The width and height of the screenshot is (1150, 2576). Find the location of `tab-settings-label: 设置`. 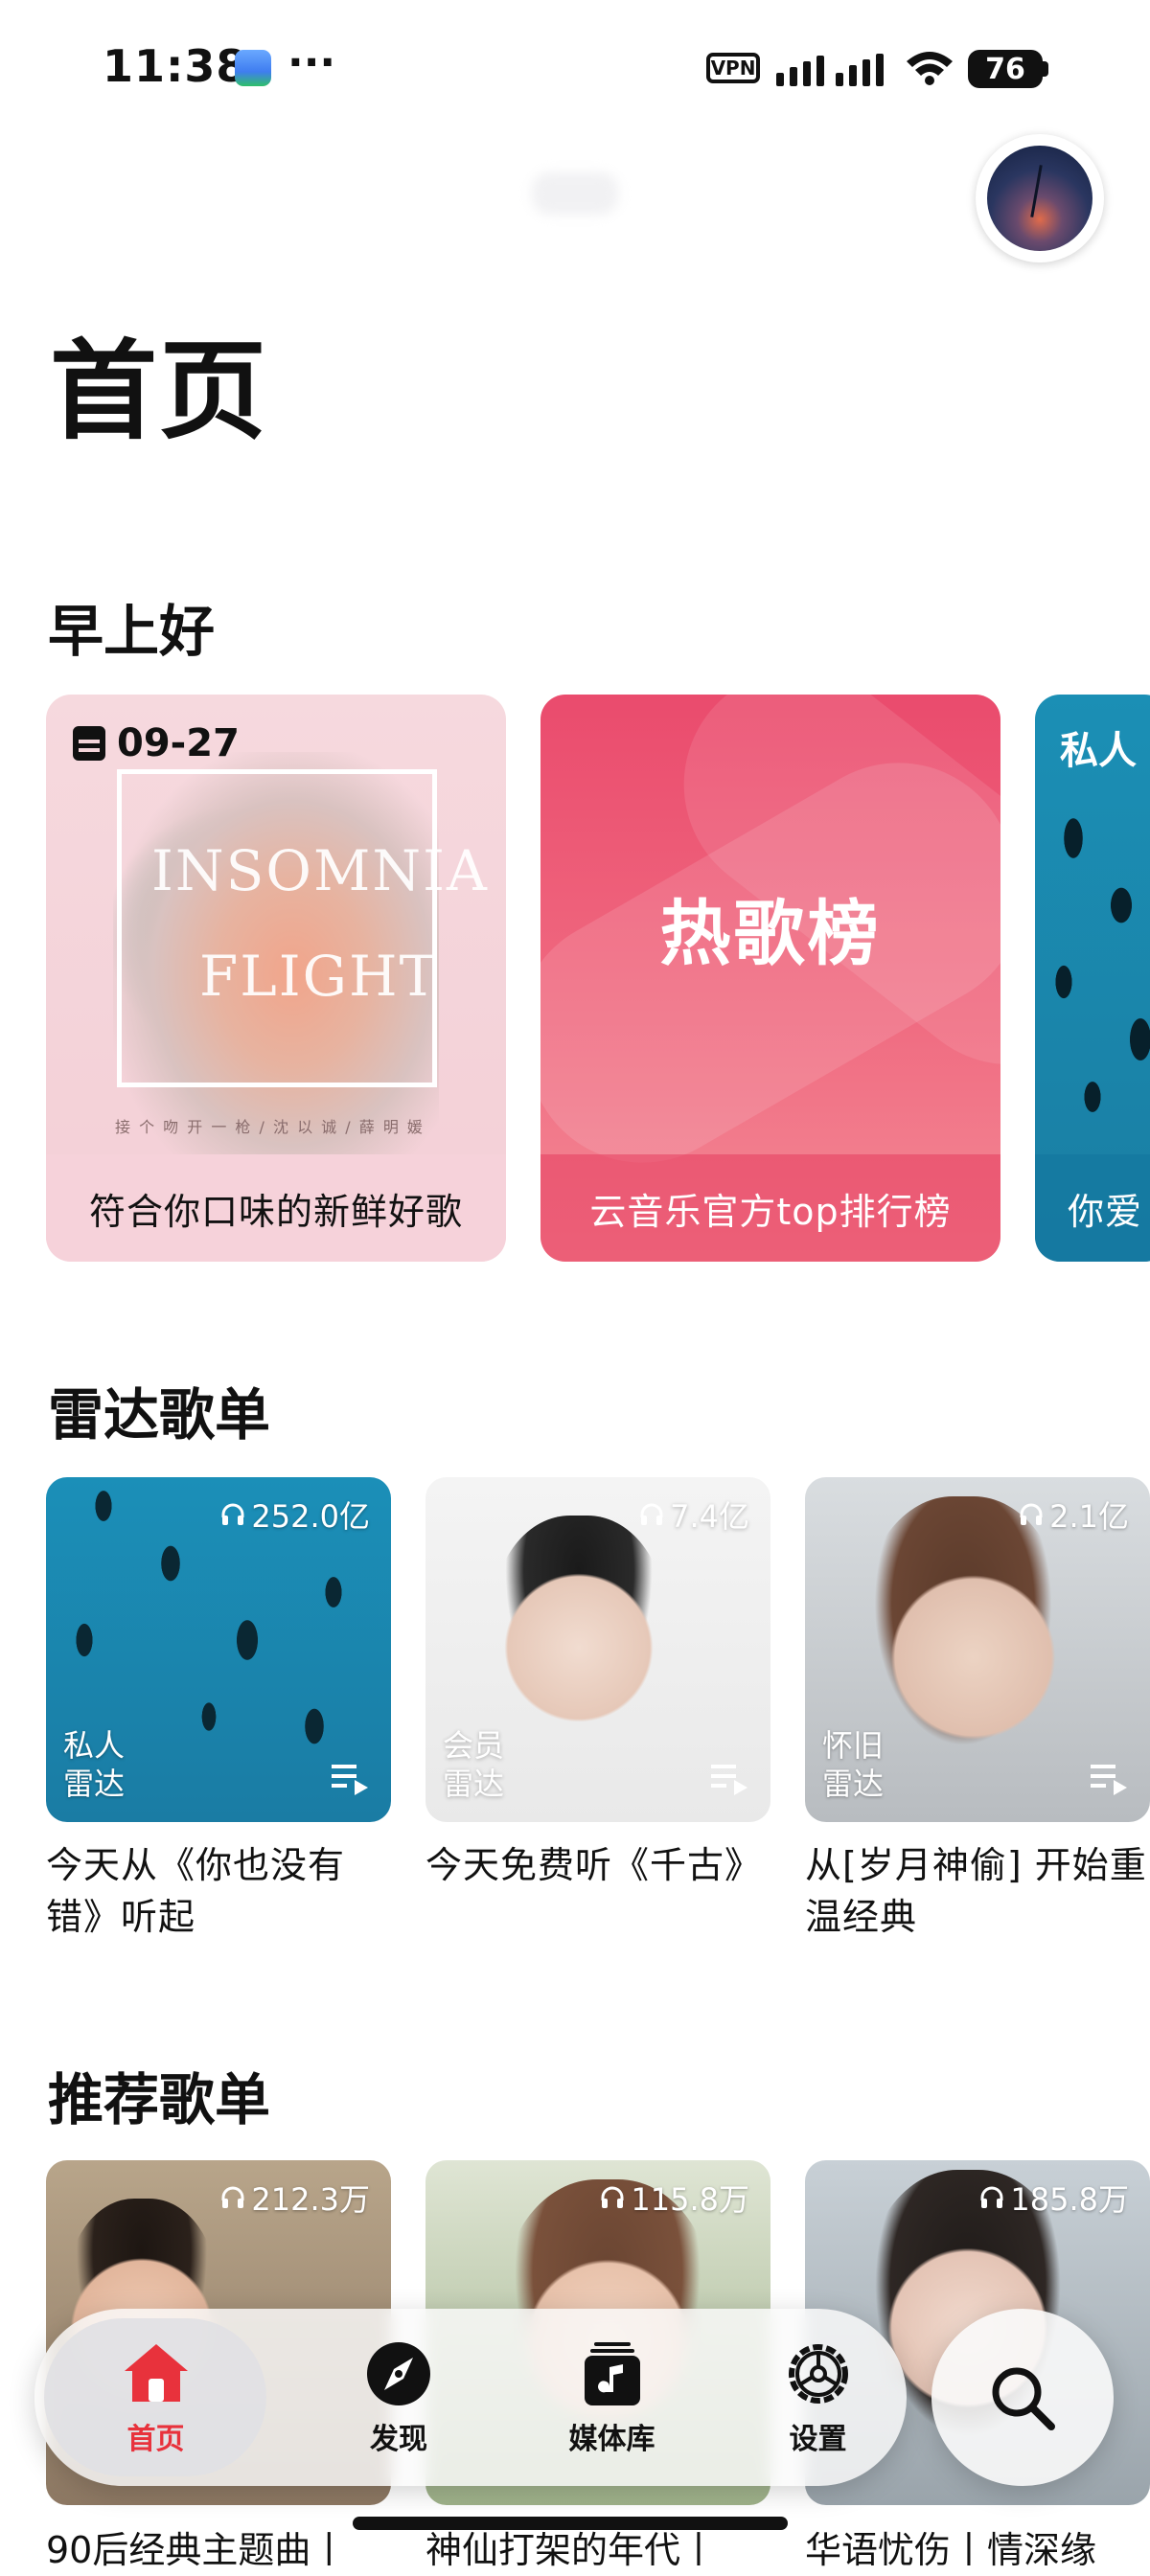

tab-settings-label: 设置 is located at coordinates (818, 2439).